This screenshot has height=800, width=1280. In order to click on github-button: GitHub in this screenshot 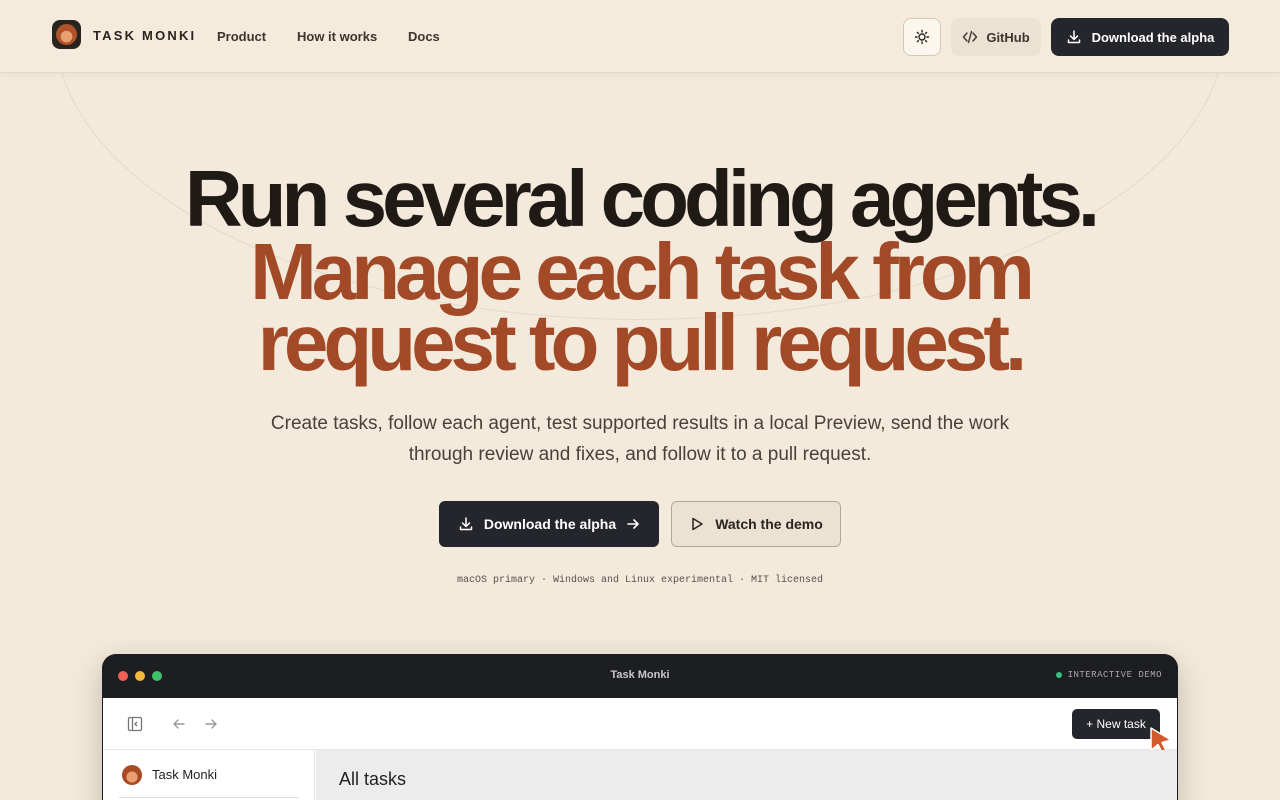, I will do `click(996, 37)`.